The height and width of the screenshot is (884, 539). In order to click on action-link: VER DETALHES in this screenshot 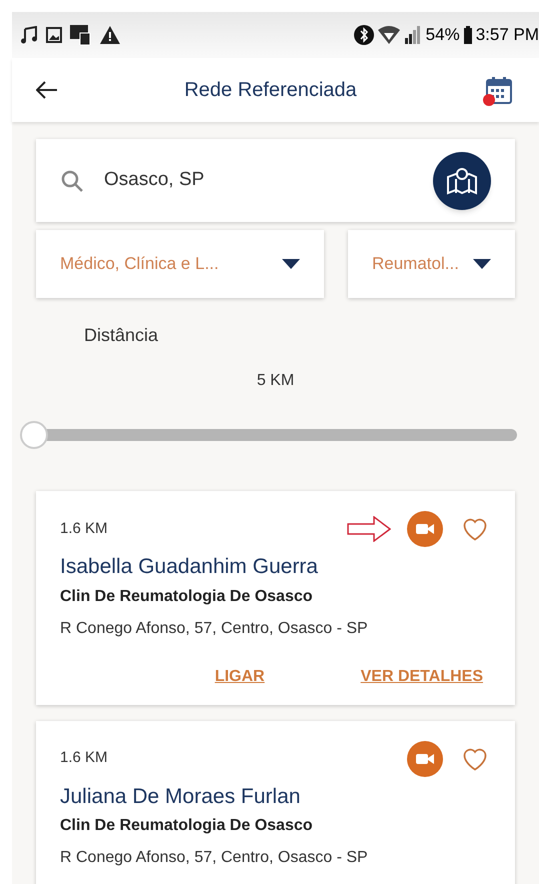, I will do `click(421, 676)`.